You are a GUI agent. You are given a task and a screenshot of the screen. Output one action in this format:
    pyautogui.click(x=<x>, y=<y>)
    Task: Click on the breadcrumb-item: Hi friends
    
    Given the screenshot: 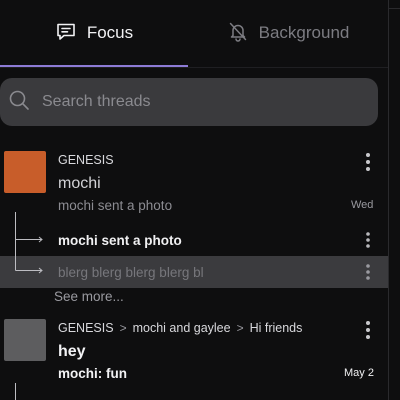 What is the action you would take?
    pyautogui.click(x=276, y=328)
    